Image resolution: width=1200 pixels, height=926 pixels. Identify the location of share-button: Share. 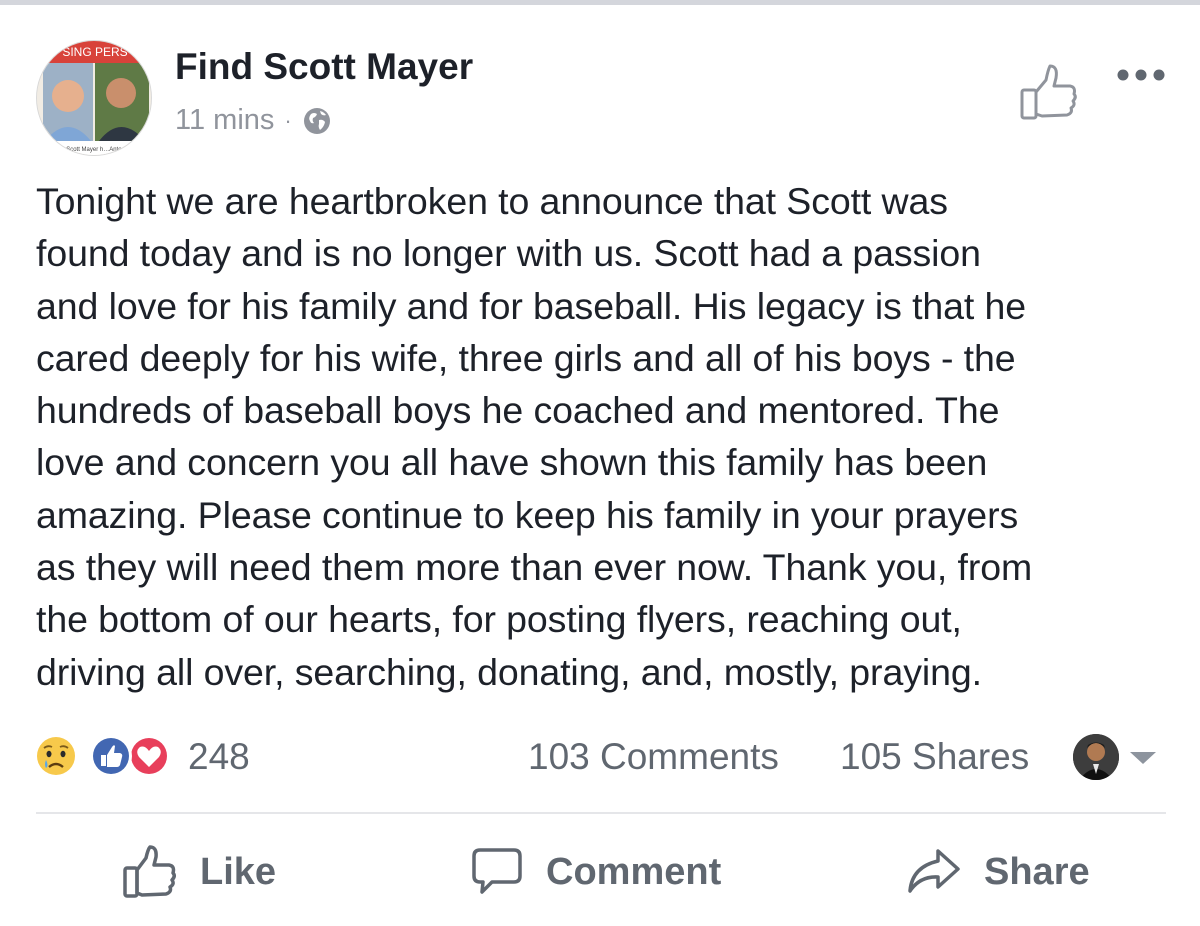
(998, 872).